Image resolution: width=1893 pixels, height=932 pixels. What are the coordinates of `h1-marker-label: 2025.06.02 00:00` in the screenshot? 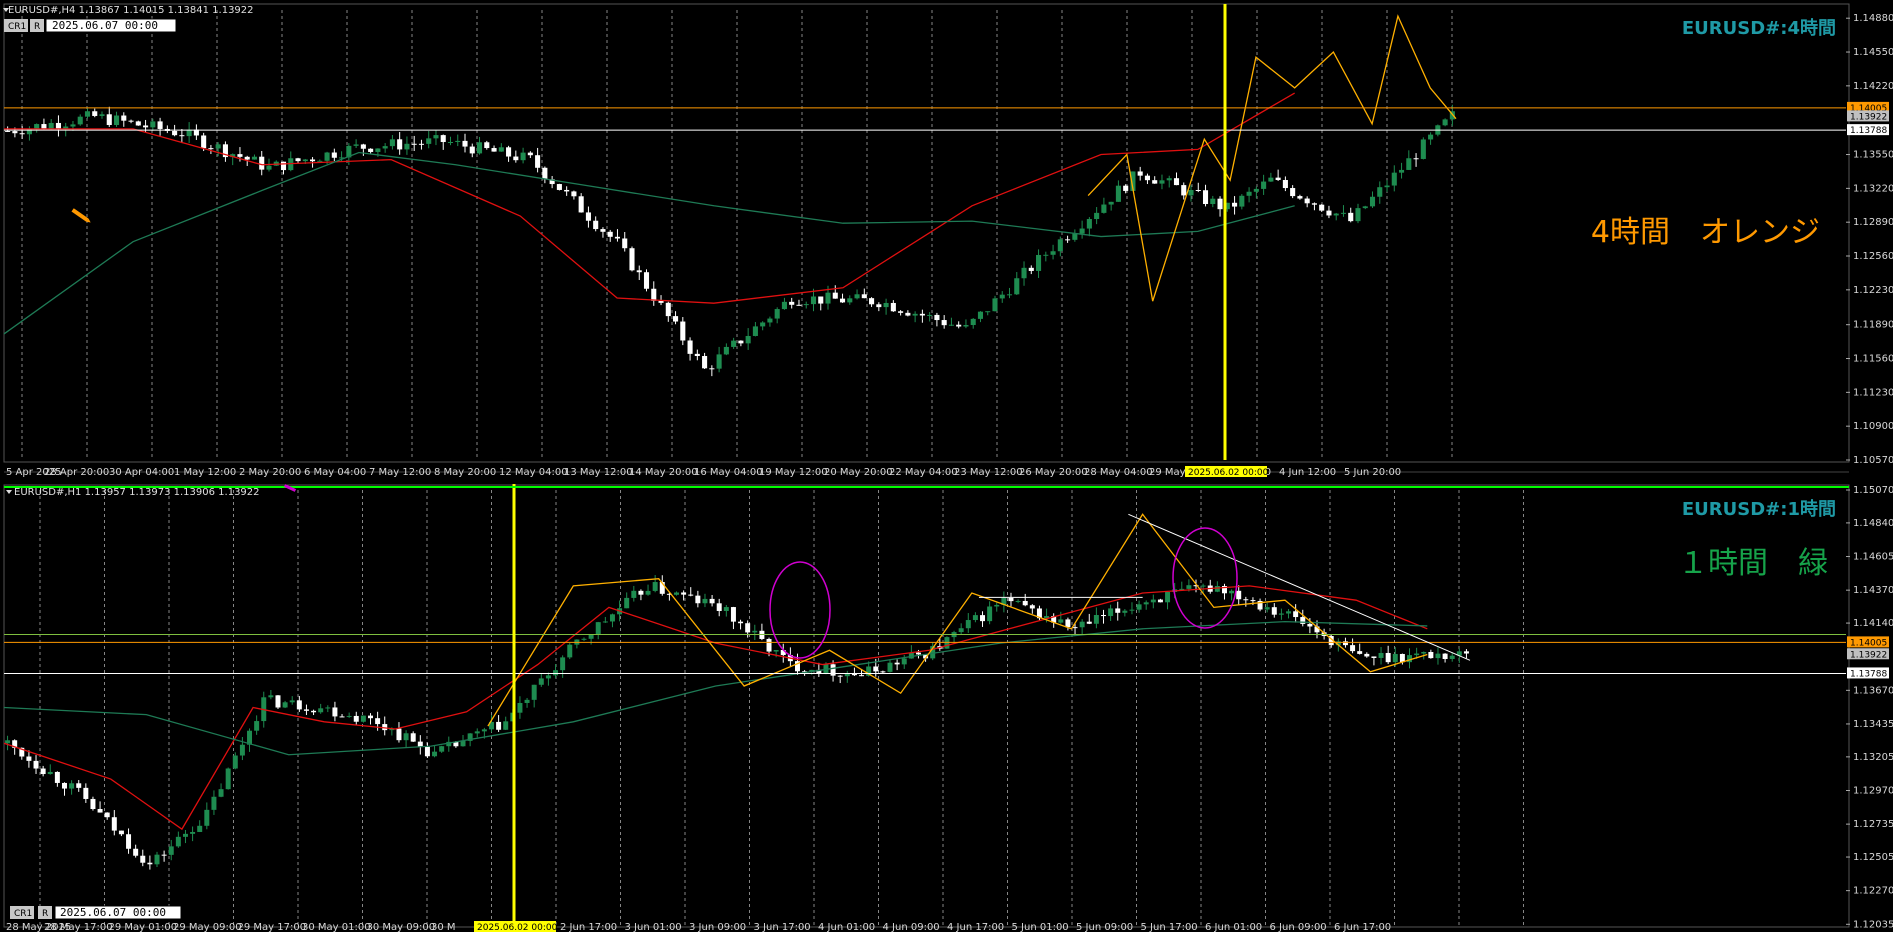 It's located at (516, 926).